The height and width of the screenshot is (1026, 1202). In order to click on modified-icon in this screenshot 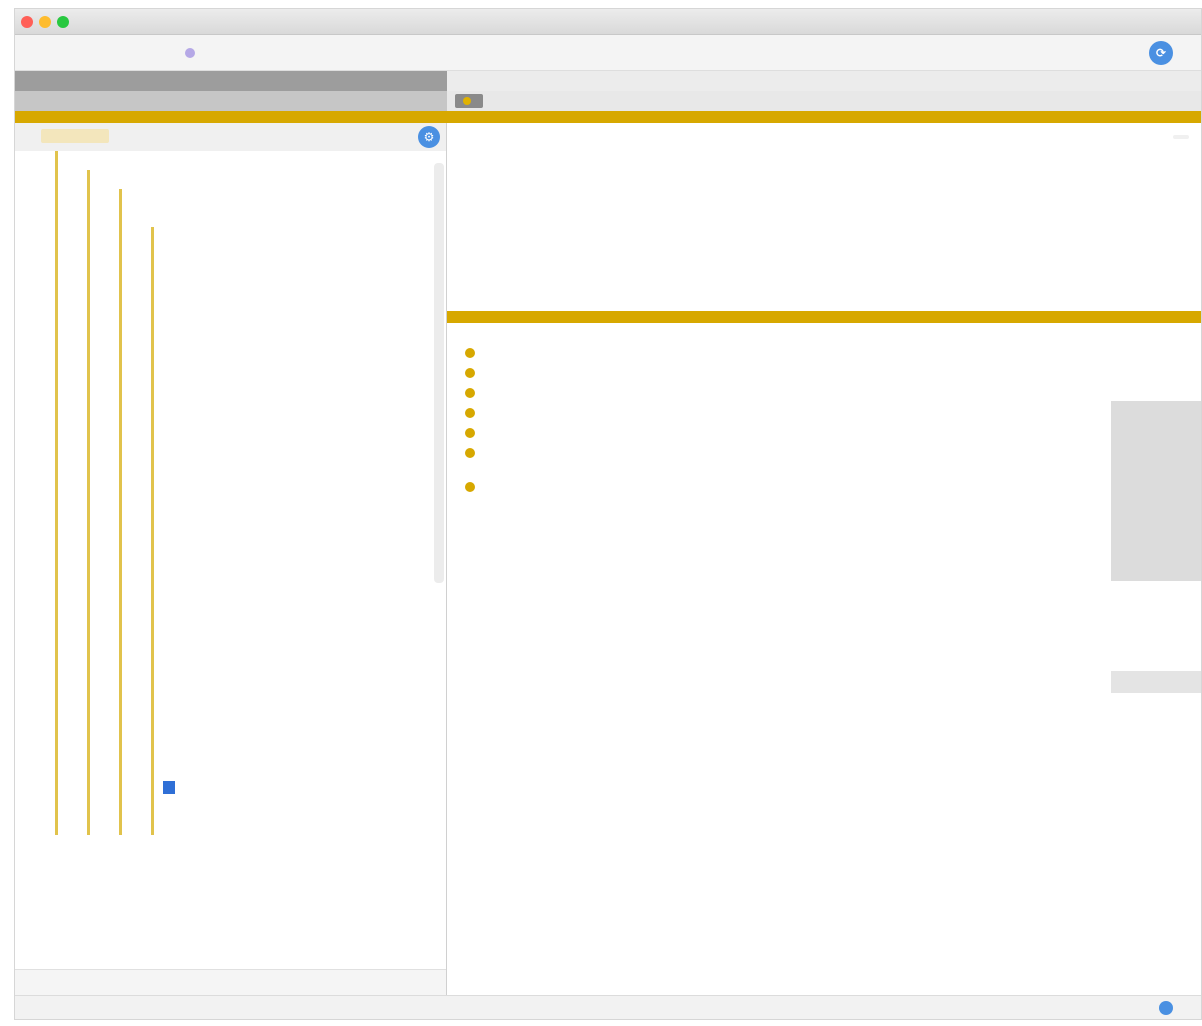, I will do `click(470, 413)`.